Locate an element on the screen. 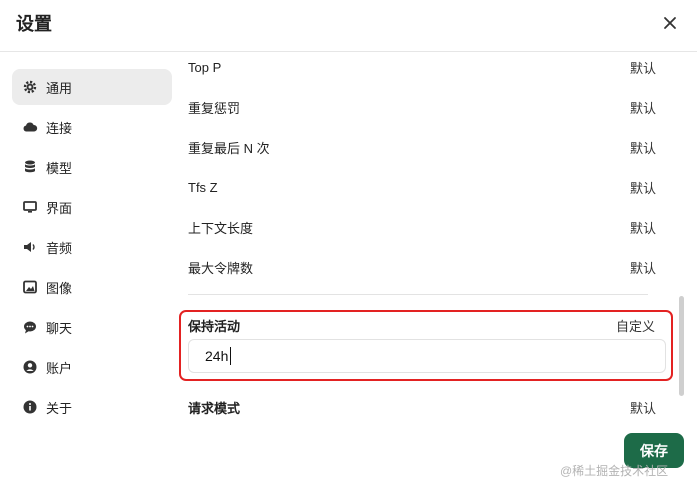 Image resolution: width=697 pixels, height=484 pixels. sidebar-item-label: 连接 is located at coordinates (59, 128).